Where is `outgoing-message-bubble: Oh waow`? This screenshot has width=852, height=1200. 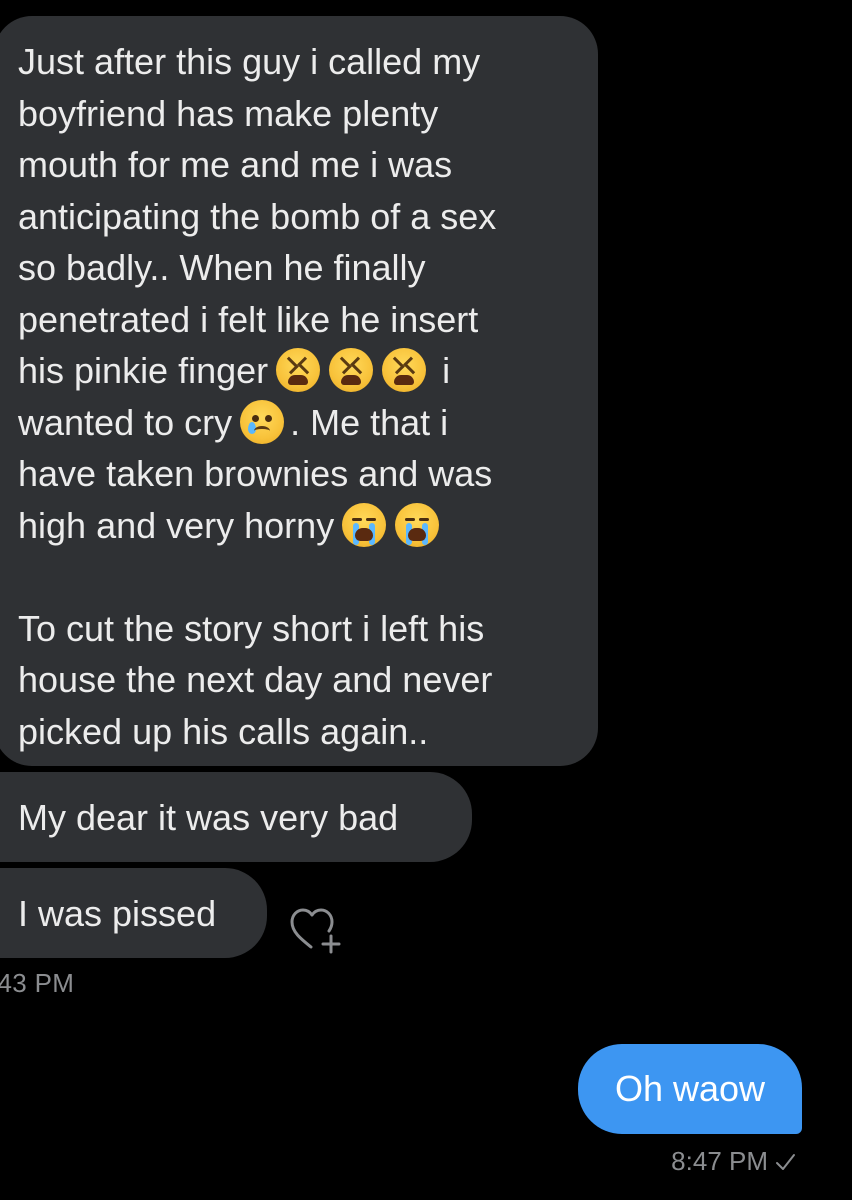 outgoing-message-bubble: Oh waow is located at coordinates (690, 1089).